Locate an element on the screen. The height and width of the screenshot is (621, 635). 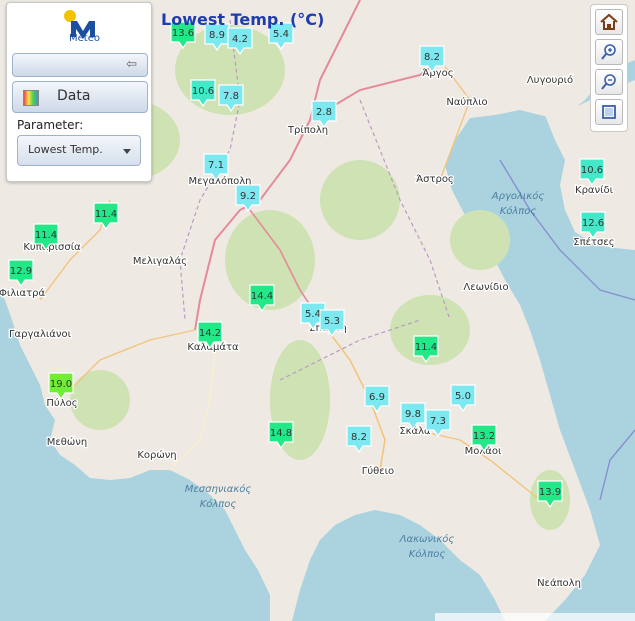
place-label: Μελιγαλάς is located at coordinates (160, 261).